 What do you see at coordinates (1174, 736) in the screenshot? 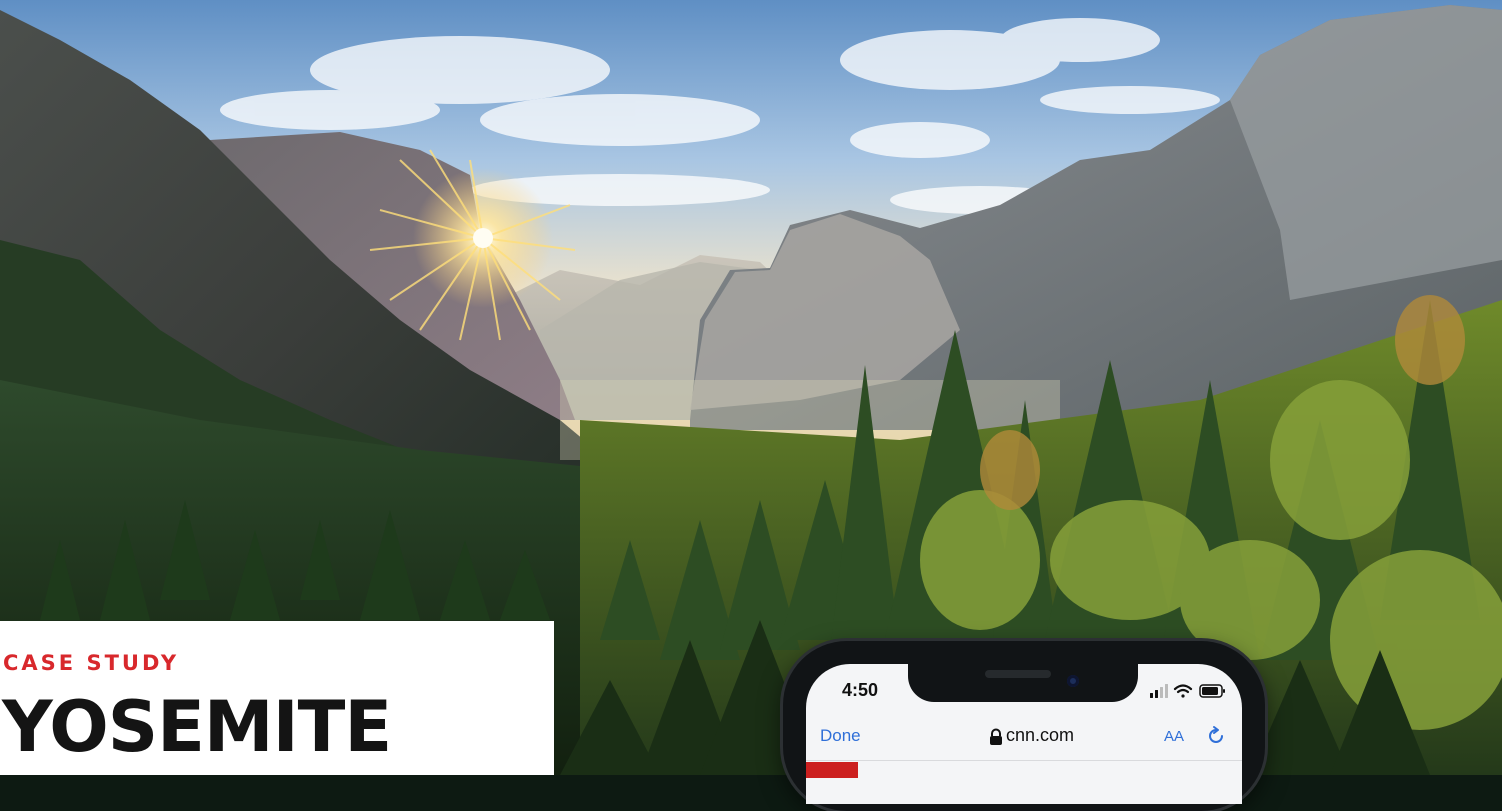
I see `text-size-button: AA` at bounding box center [1174, 736].